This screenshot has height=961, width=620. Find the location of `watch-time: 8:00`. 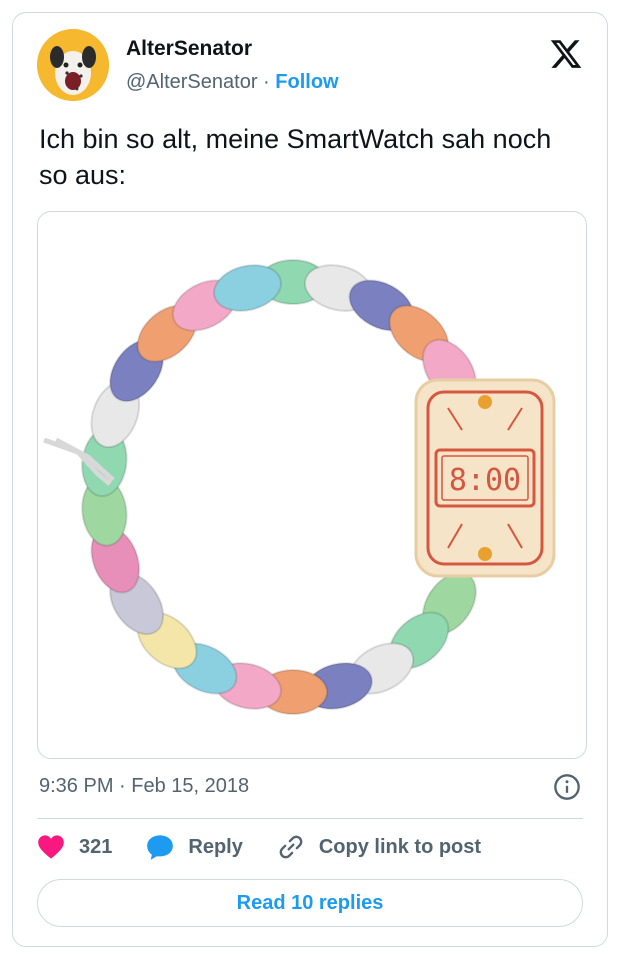

watch-time: 8:00 is located at coordinates (485, 480).